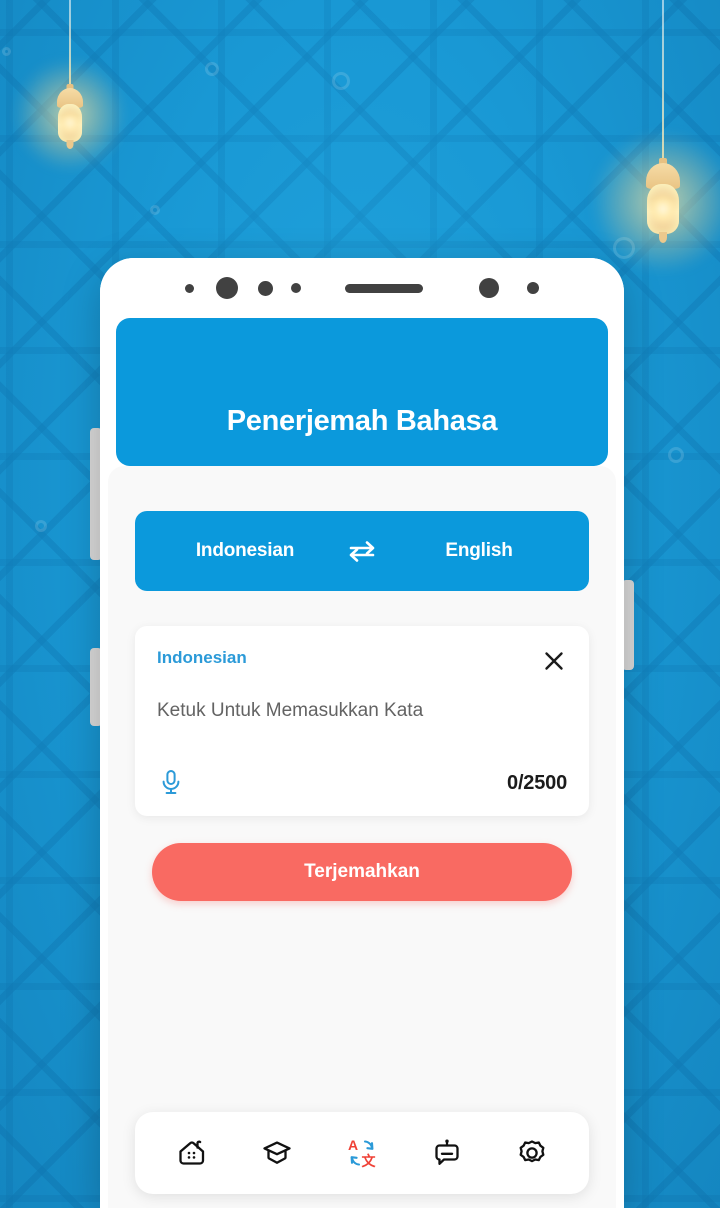 Image resolution: width=720 pixels, height=1208 pixels. What do you see at coordinates (202, 657) in the screenshot?
I see `input-language-label: Indonesian` at bounding box center [202, 657].